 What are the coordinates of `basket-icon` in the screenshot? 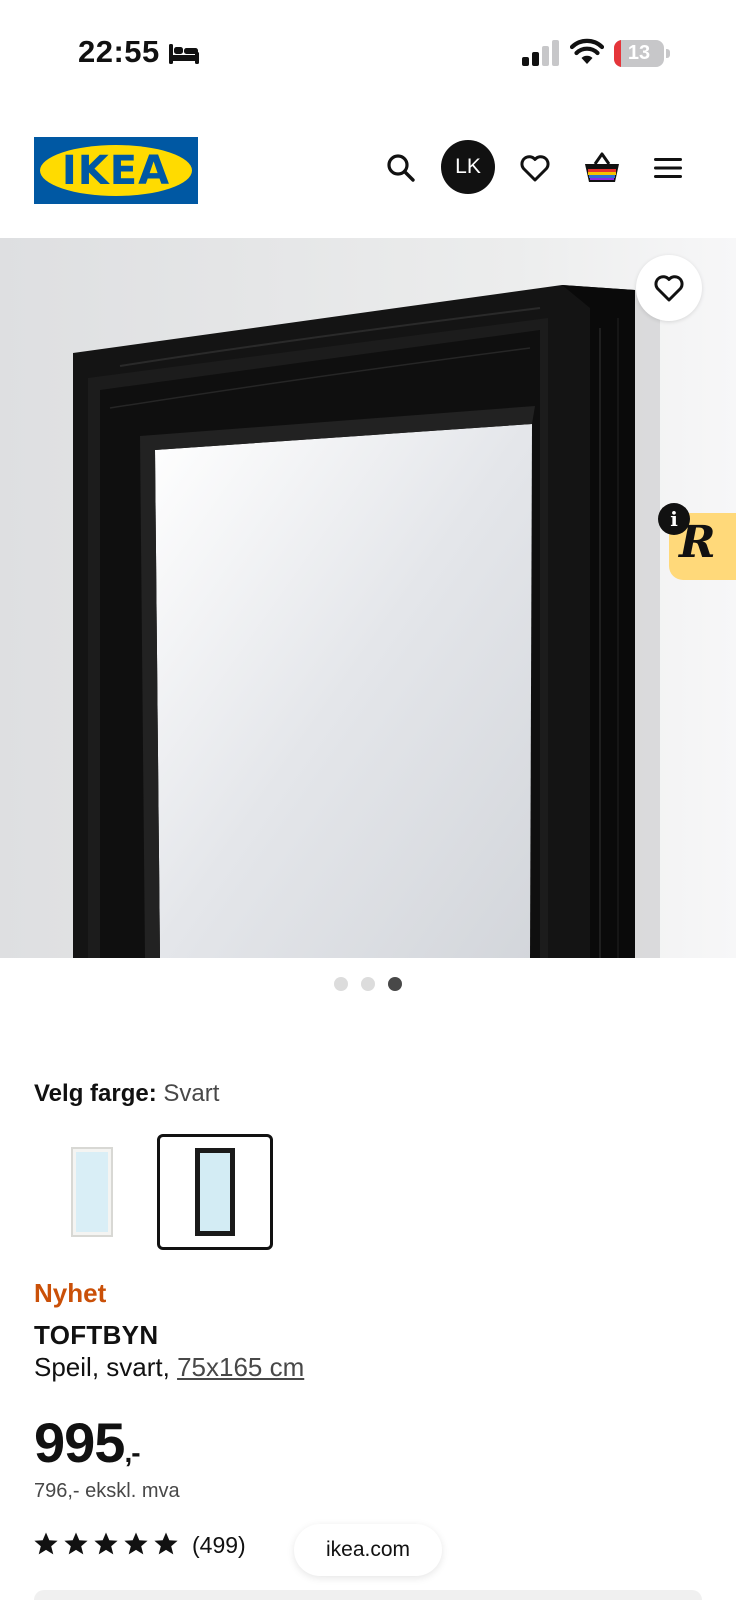 It's located at (602, 167).